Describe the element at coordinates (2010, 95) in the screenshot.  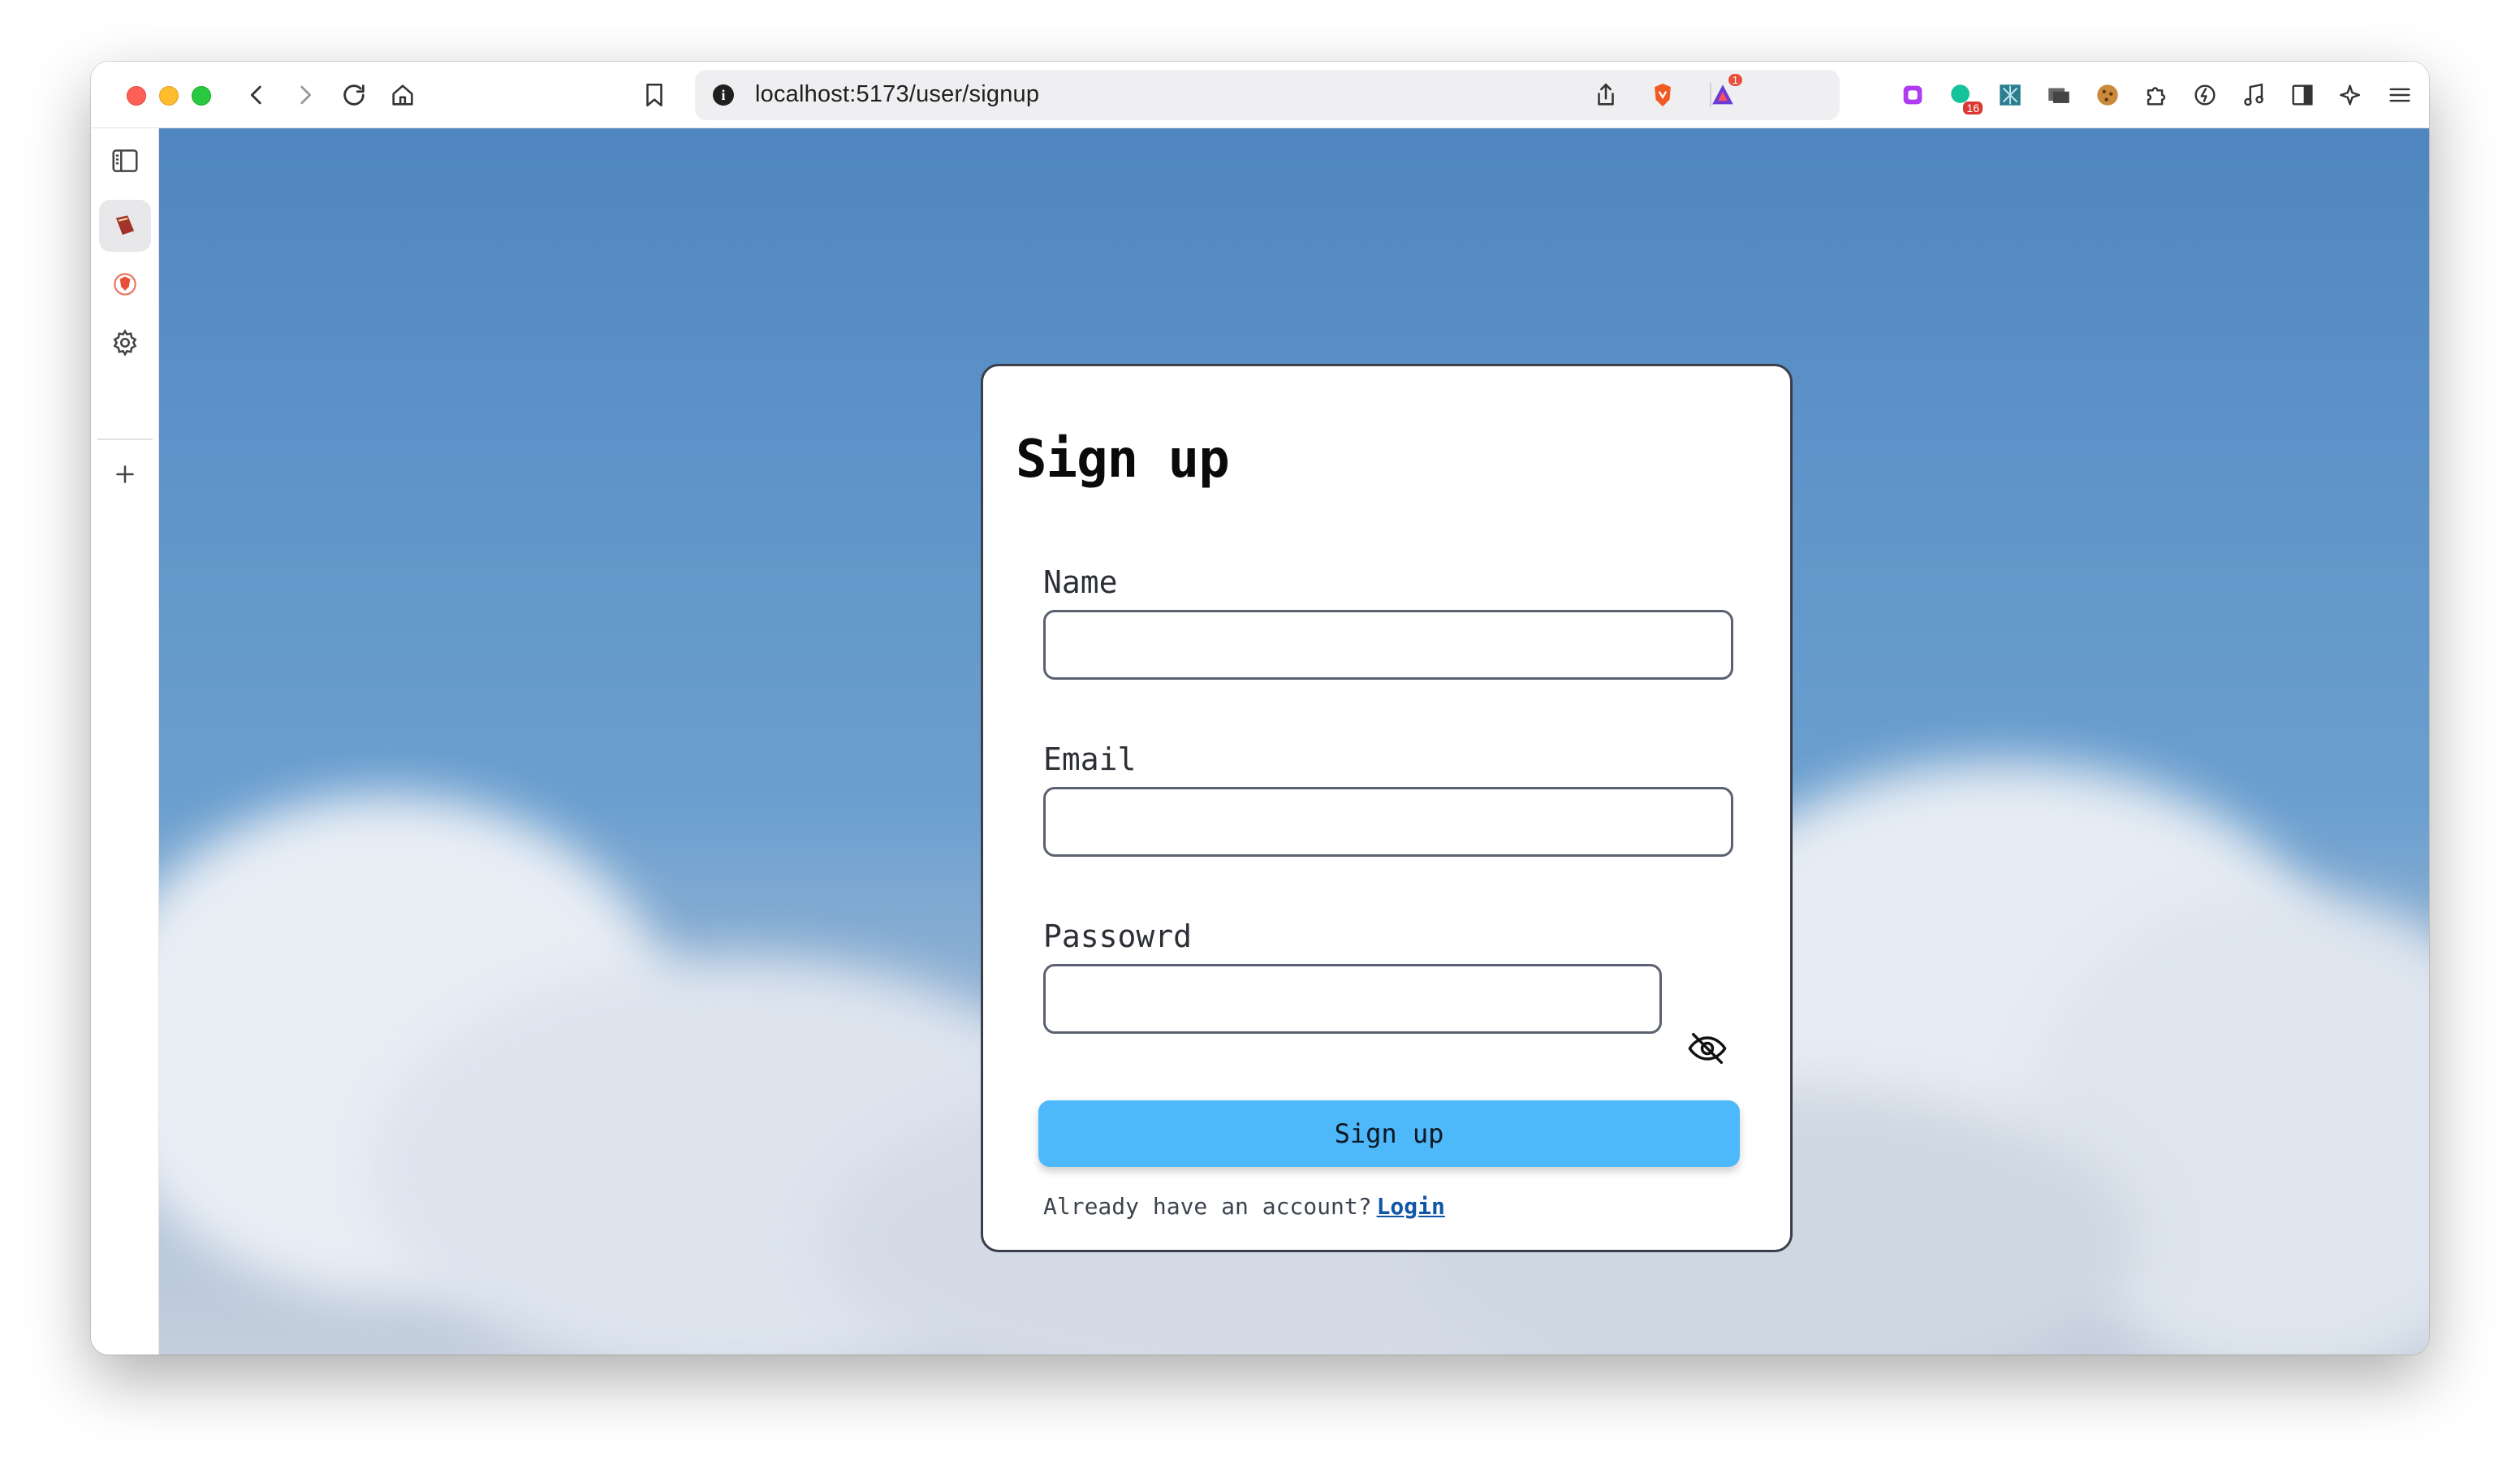
I see `extension-network-icon` at that location.